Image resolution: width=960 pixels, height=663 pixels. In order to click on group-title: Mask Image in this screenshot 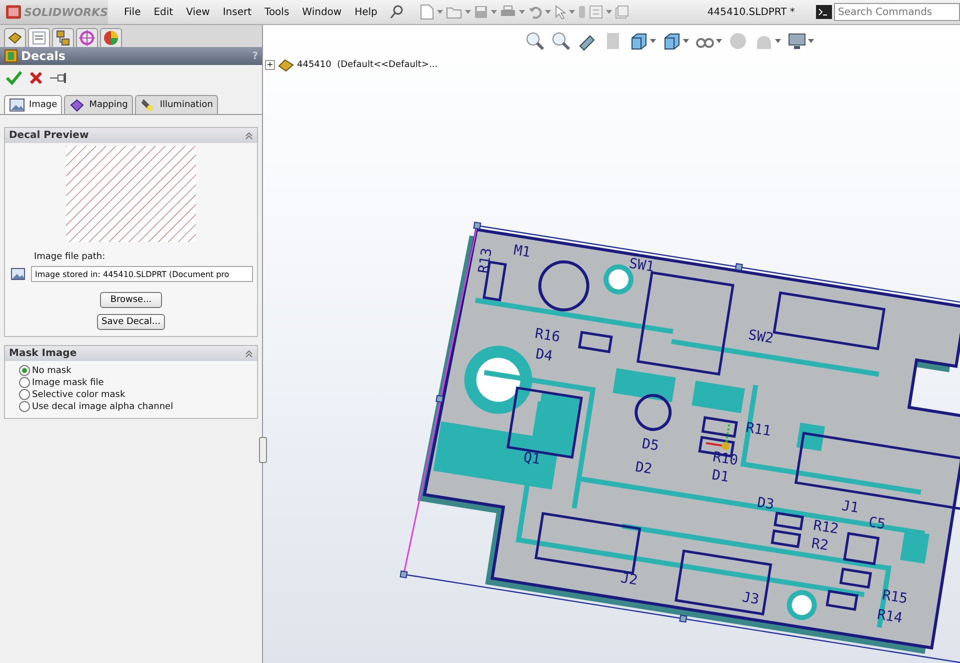, I will do `click(43, 353)`.